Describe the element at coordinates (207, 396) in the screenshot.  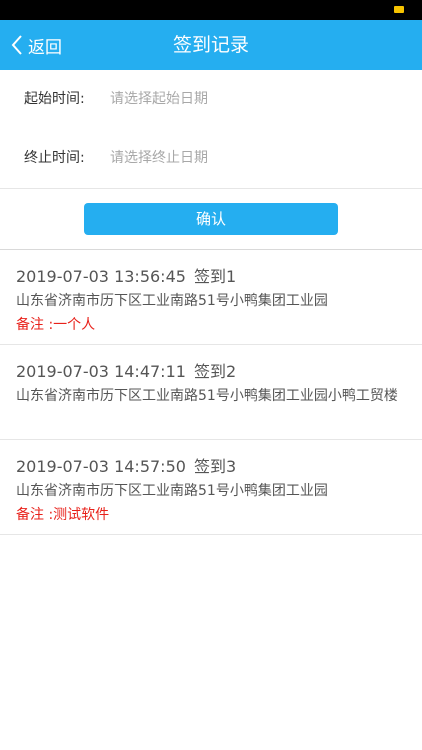
I see `record-address: 山东省济南市历下区工业南路51号小鸭集团工业园小鸭工贸楼` at that location.